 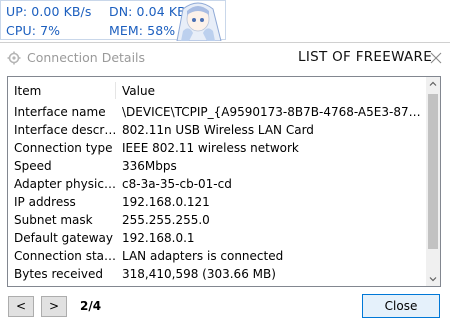 What do you see at coordinates (225, 58) in the screenshot?
I see `title-bar: Connection Details LIST OF FREEWARE` at bounding box center [225, 58].